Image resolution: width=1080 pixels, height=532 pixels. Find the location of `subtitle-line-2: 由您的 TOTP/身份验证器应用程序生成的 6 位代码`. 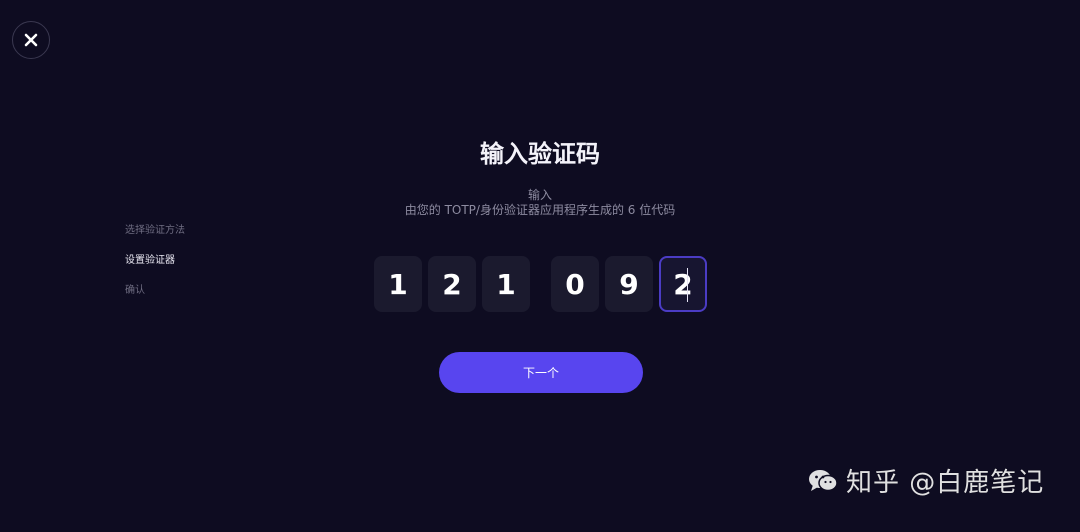

subtitle-line-2: 由您的 TOTP/身份验证器应用程序生成的 6 位代码 is located at coordinates (540, 210).